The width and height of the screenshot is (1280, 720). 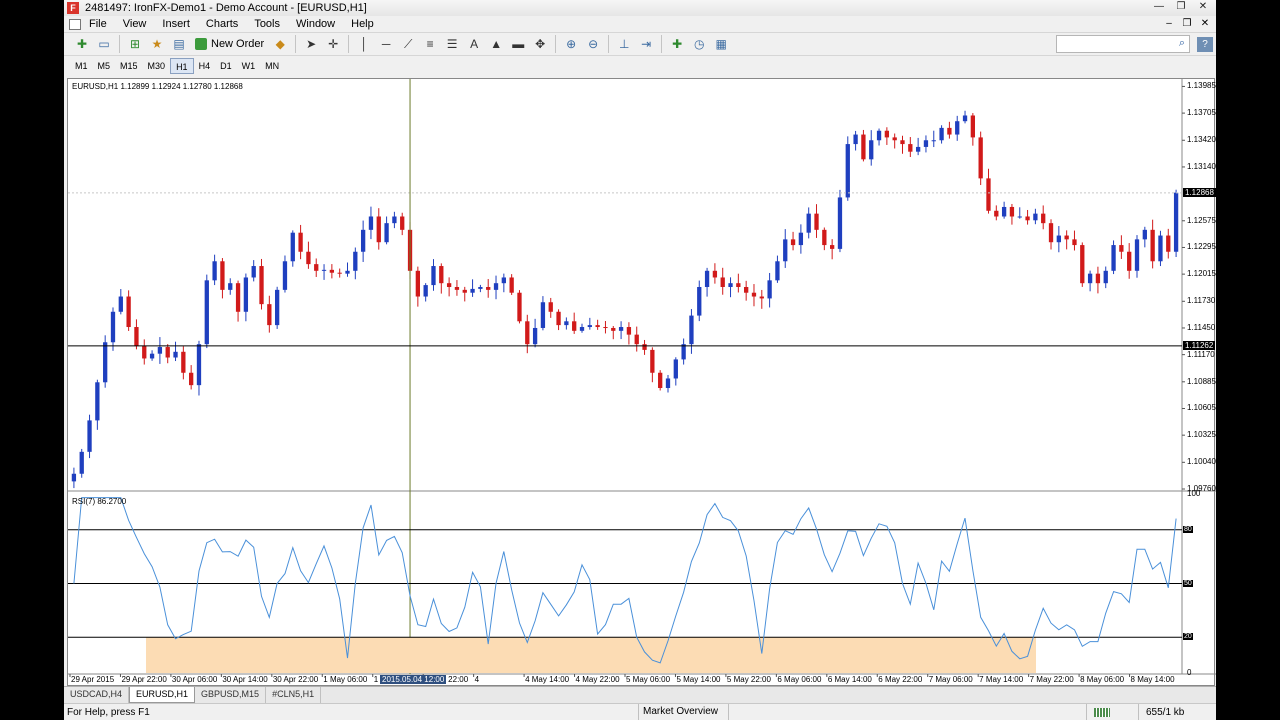 I want to click on chart-shift-icon: ⊥, so click(x=624, y=44).